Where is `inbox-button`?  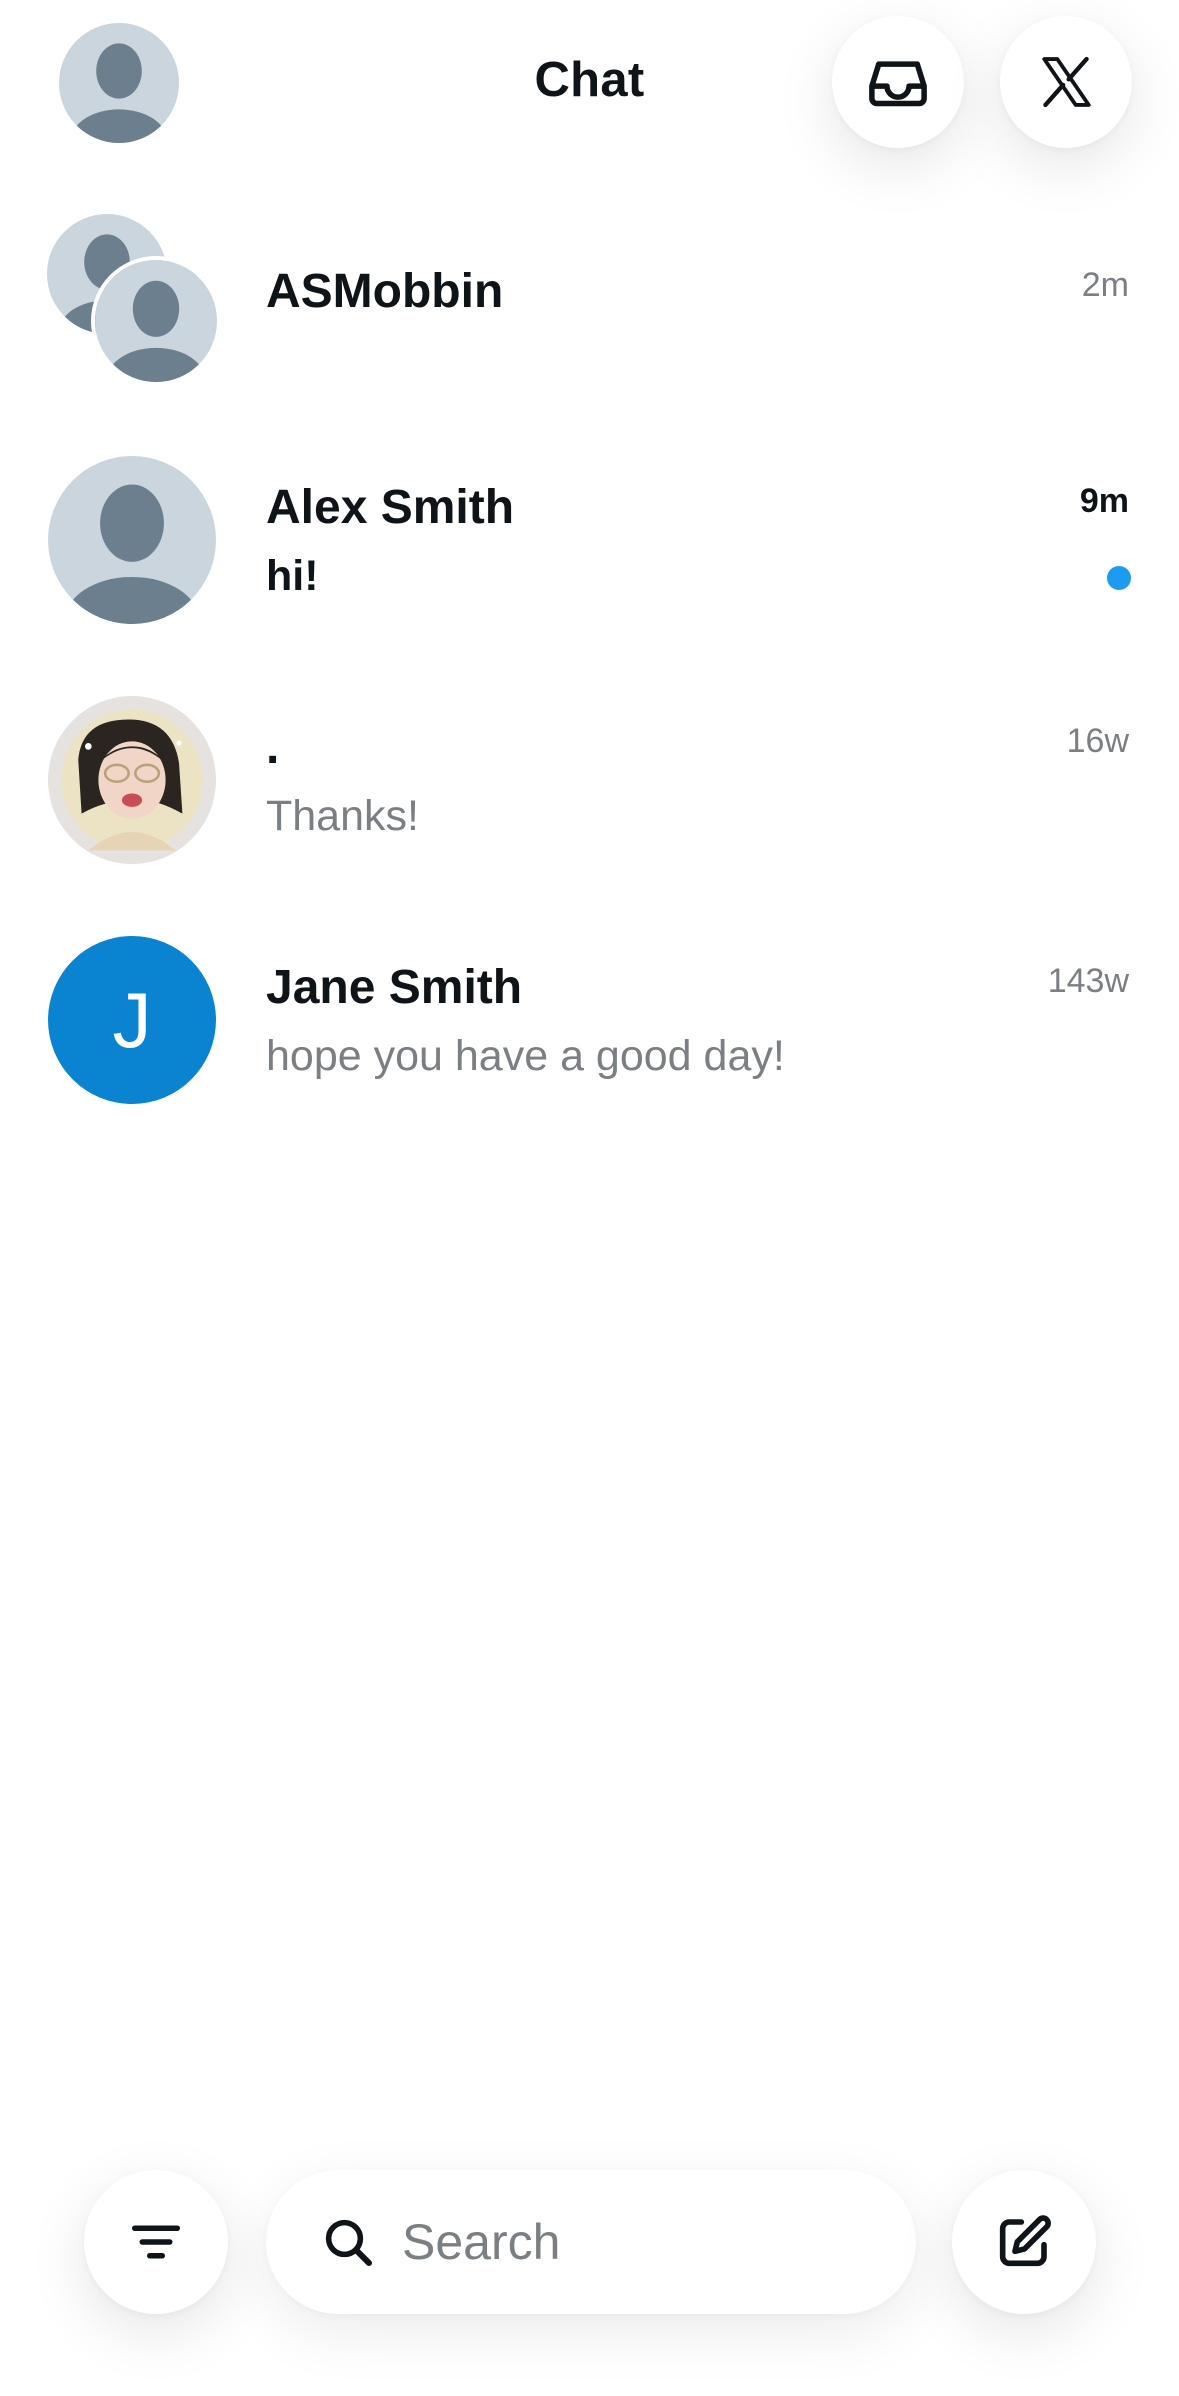 inbox-button is located at coordinates (898, 82).